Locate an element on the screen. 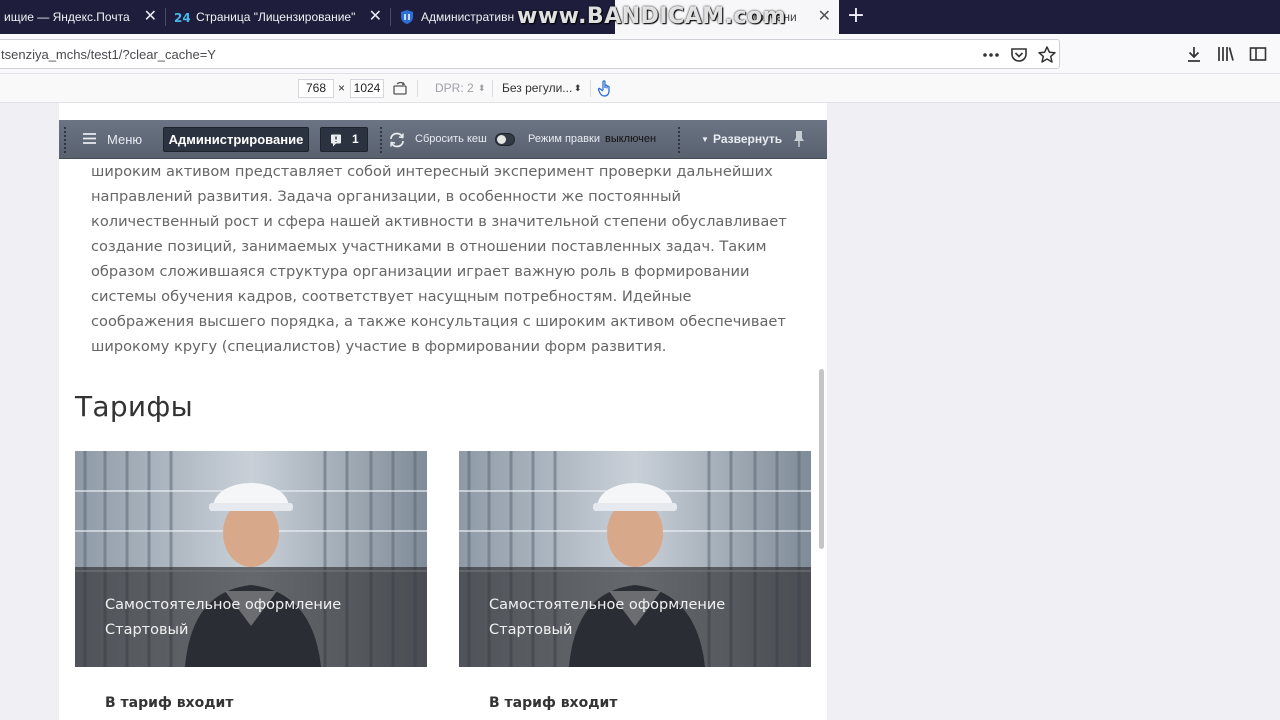 This screenshot has width=1280, height=720. menu-button: Меню is located at coordinates (124, 139).